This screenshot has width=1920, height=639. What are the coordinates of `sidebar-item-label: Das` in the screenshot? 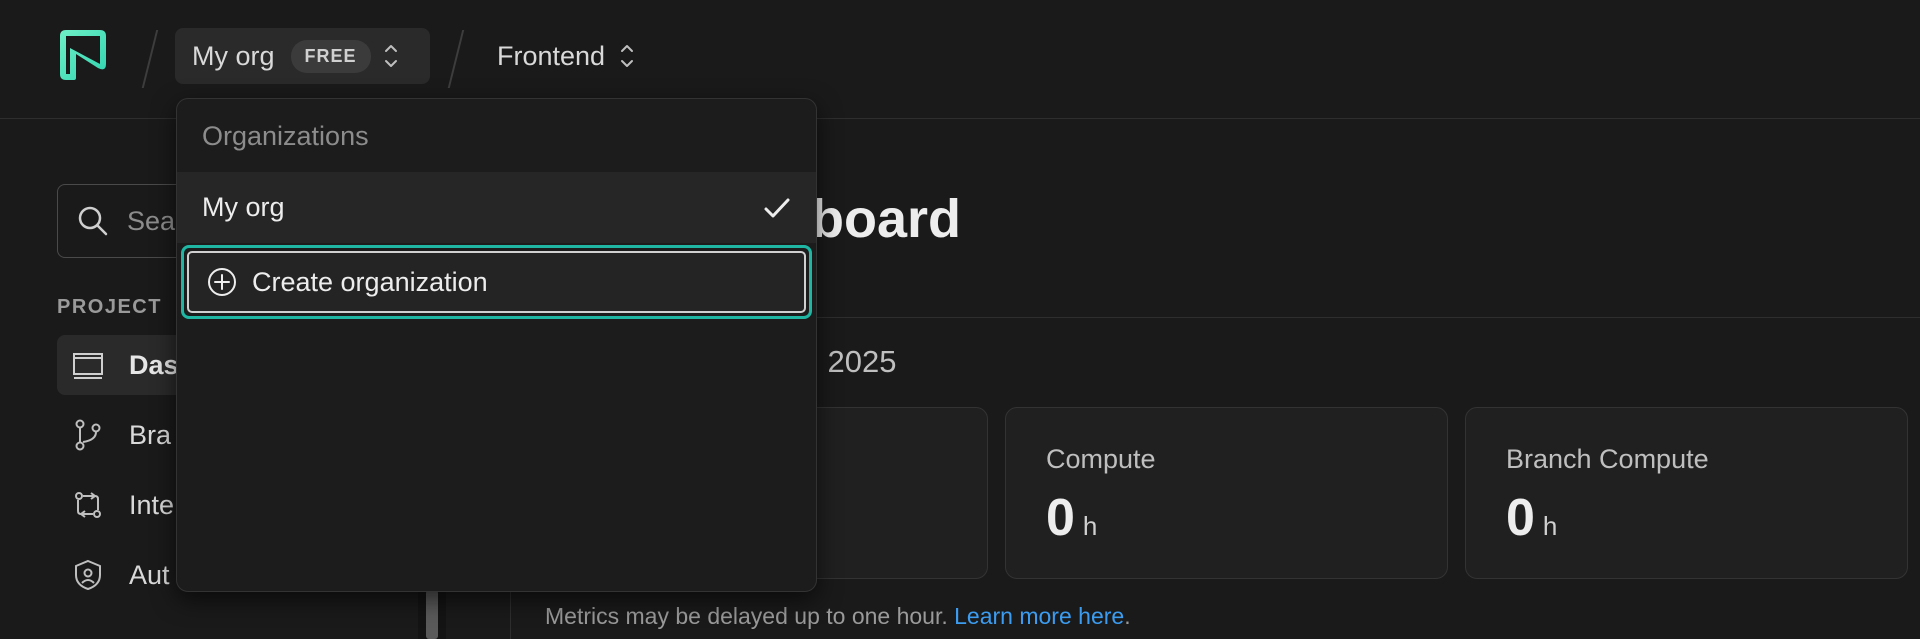 It's located at (154, 364).